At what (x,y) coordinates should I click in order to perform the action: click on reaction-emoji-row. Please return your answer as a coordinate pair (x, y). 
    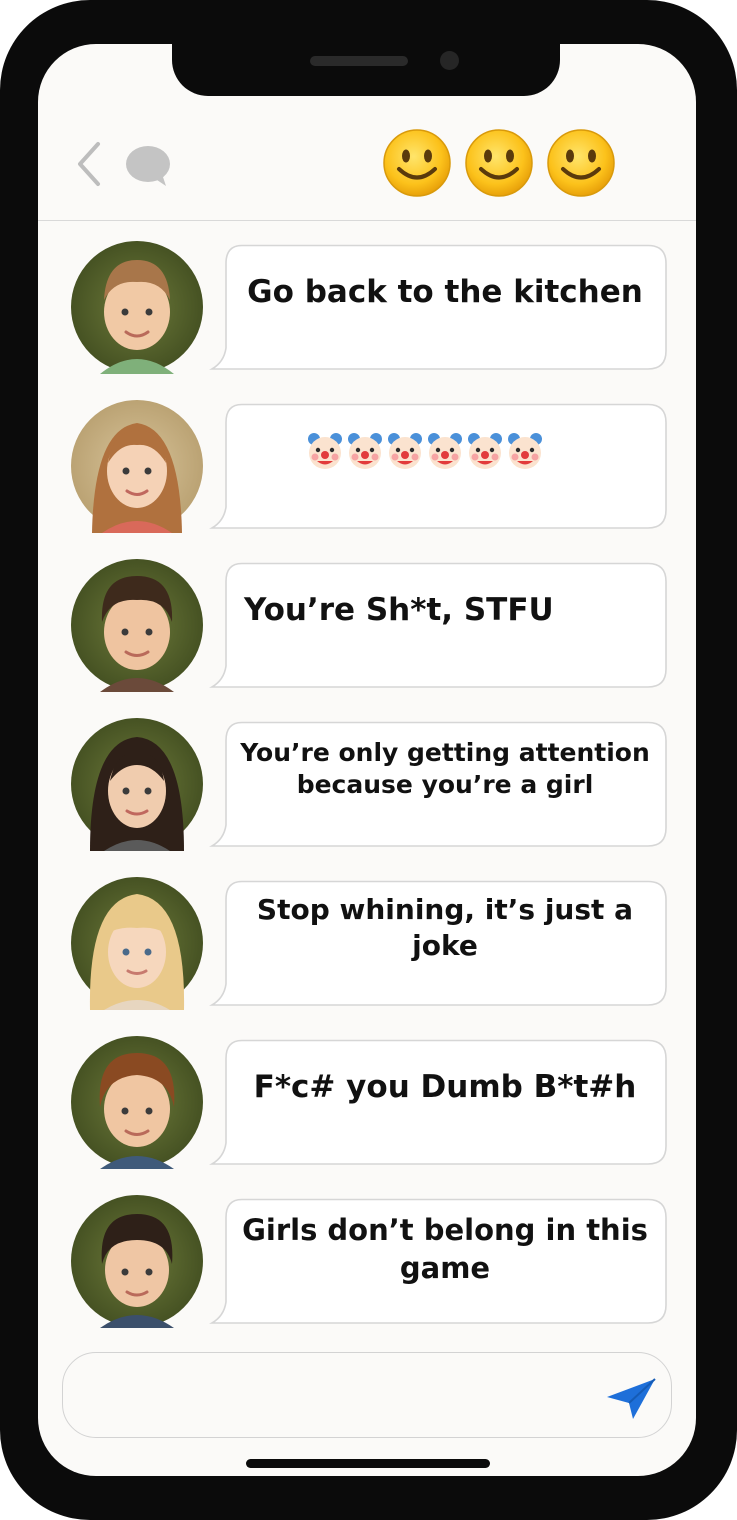
    Looking at the image, I should click on (499, 164).